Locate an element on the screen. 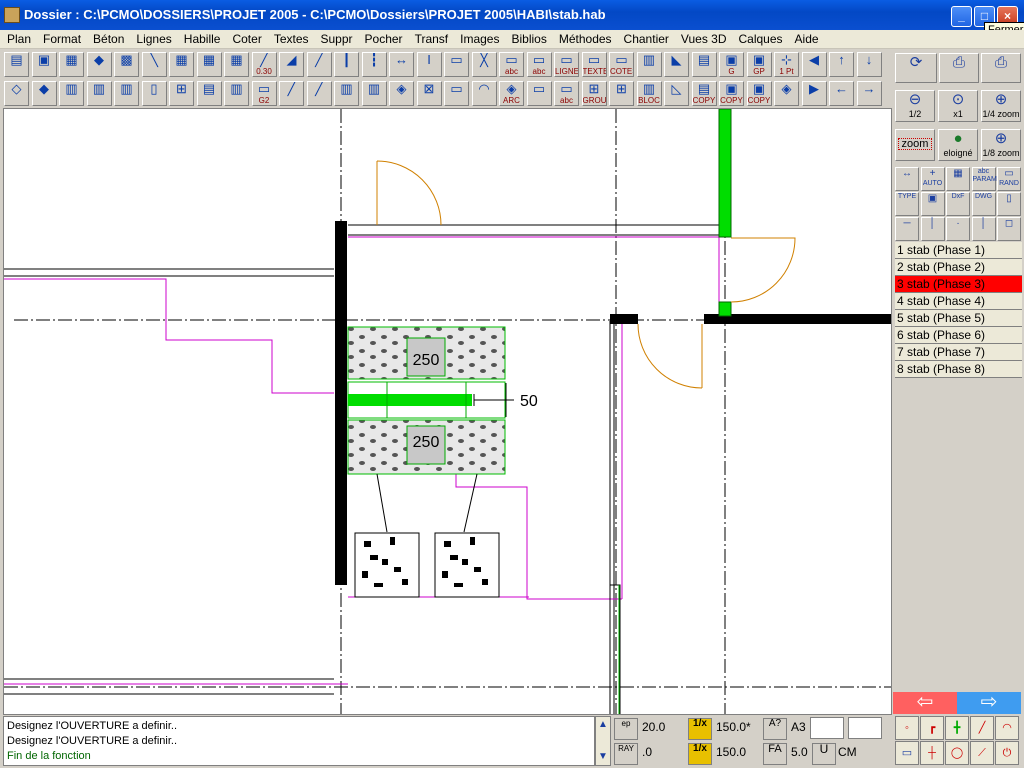 This screenshot has width=1024, height=768. grid-tool-14: ◻ is located at coordinates (1009, 229).